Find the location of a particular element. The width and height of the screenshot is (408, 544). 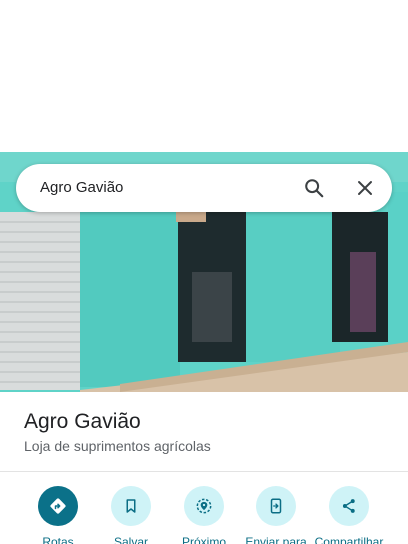

divider is located at coordinates (204, 471).